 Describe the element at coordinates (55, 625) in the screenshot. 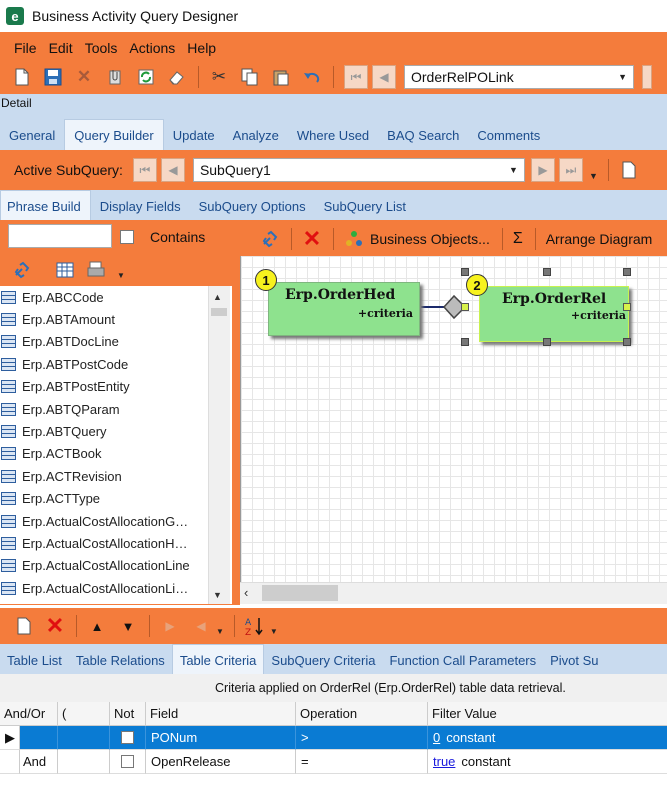

I see `delete-criteria-icon: ✕` at that location.